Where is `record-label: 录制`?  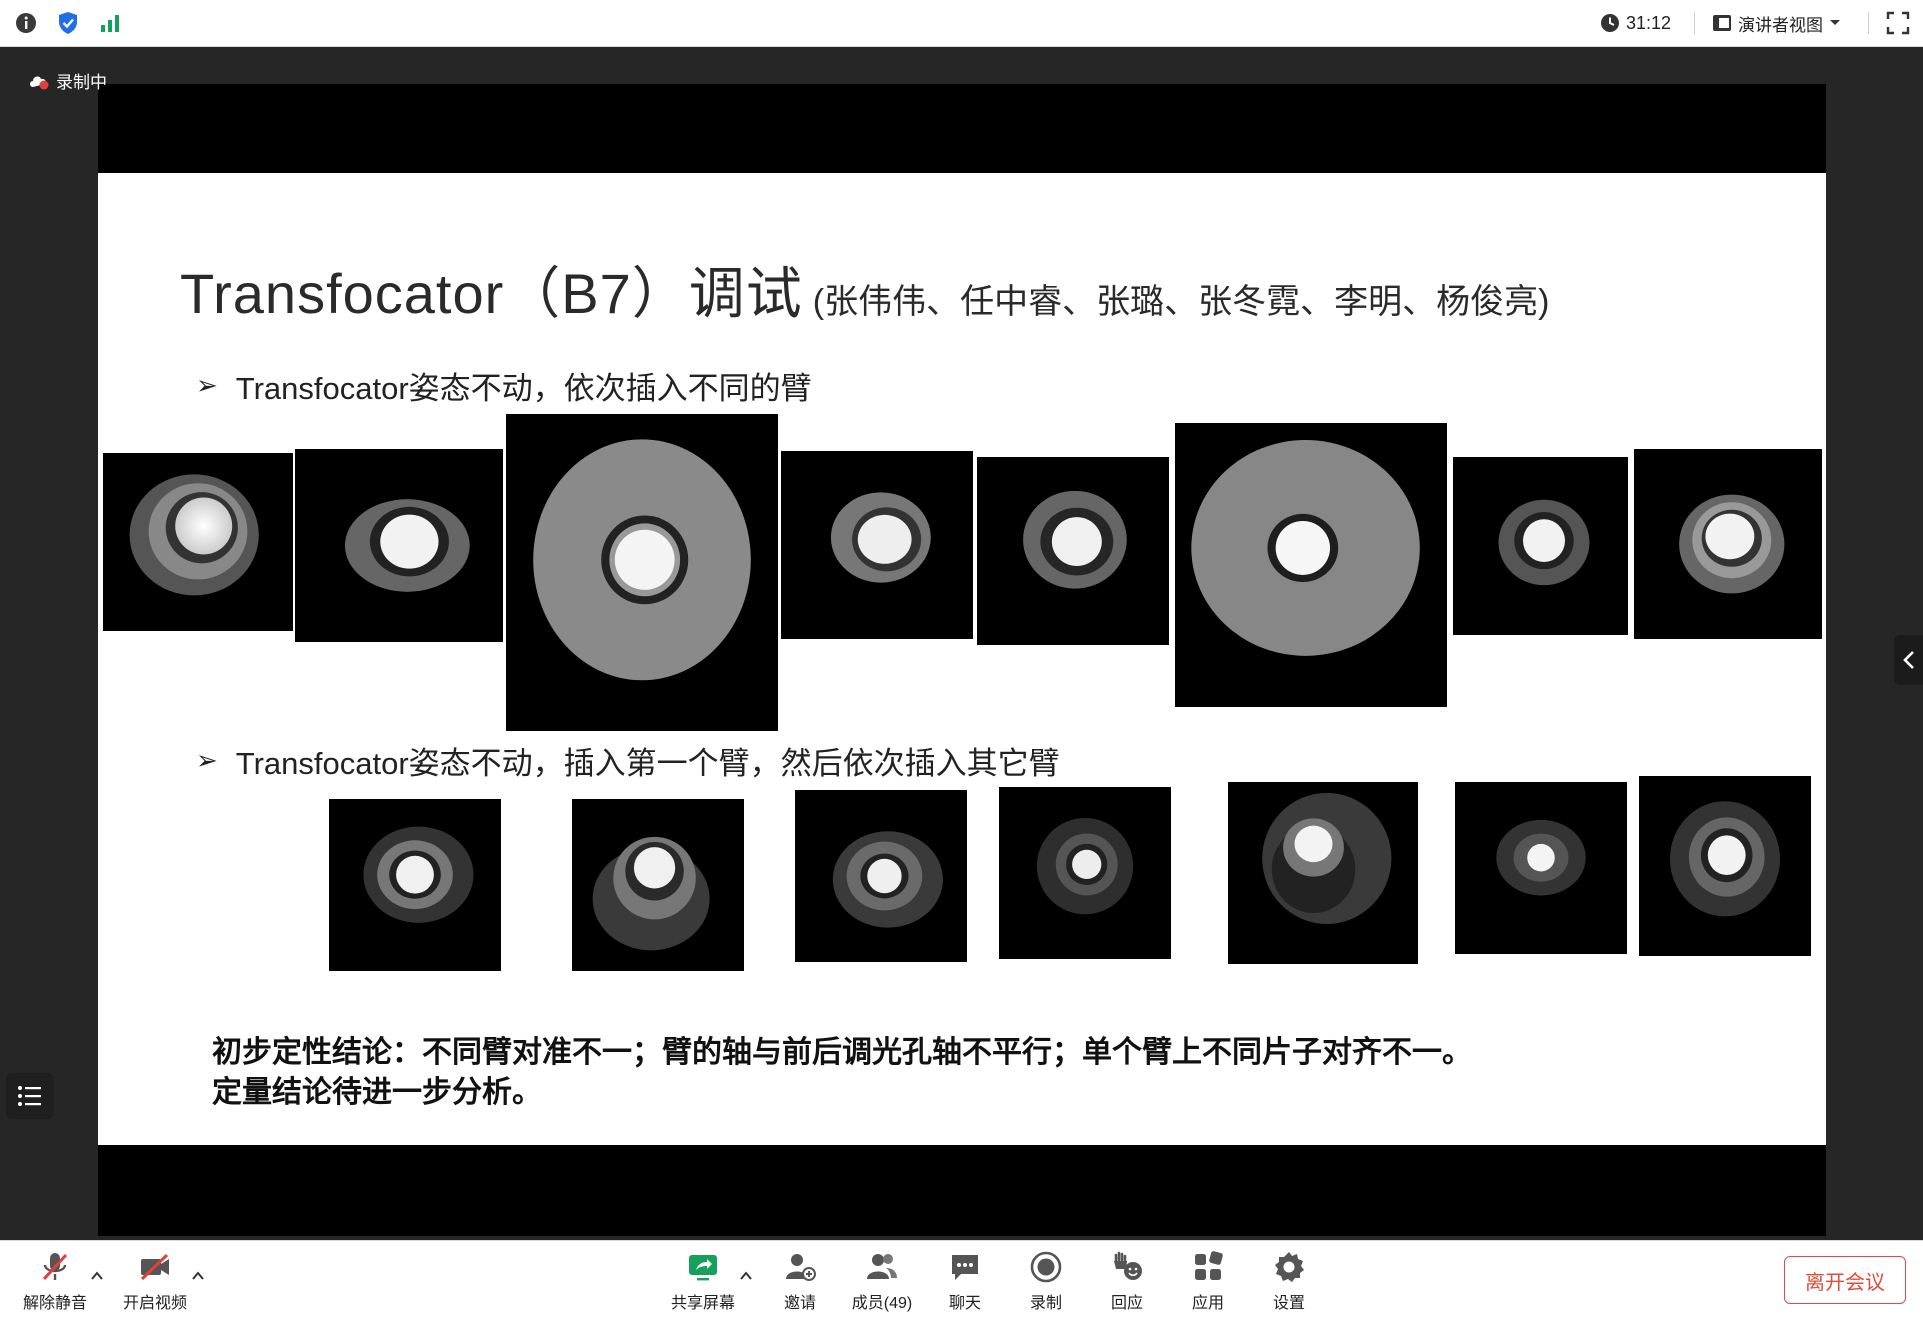
record-label: 录制 is located at coordinates (1045, 1303).